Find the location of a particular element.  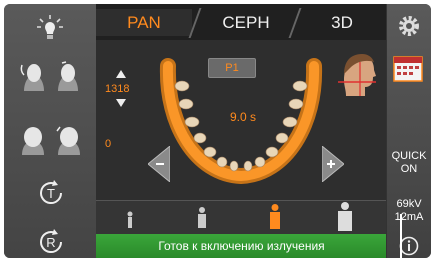

info-button is located at coordinates (409, 247).